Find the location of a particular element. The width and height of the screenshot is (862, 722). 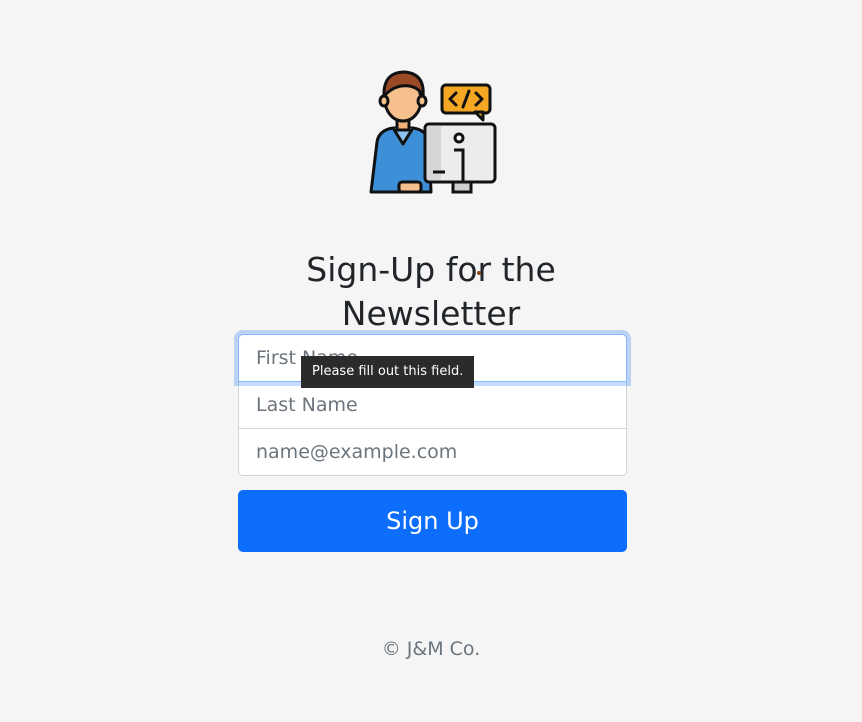

last-name-input is located at coordinates (432, 405).